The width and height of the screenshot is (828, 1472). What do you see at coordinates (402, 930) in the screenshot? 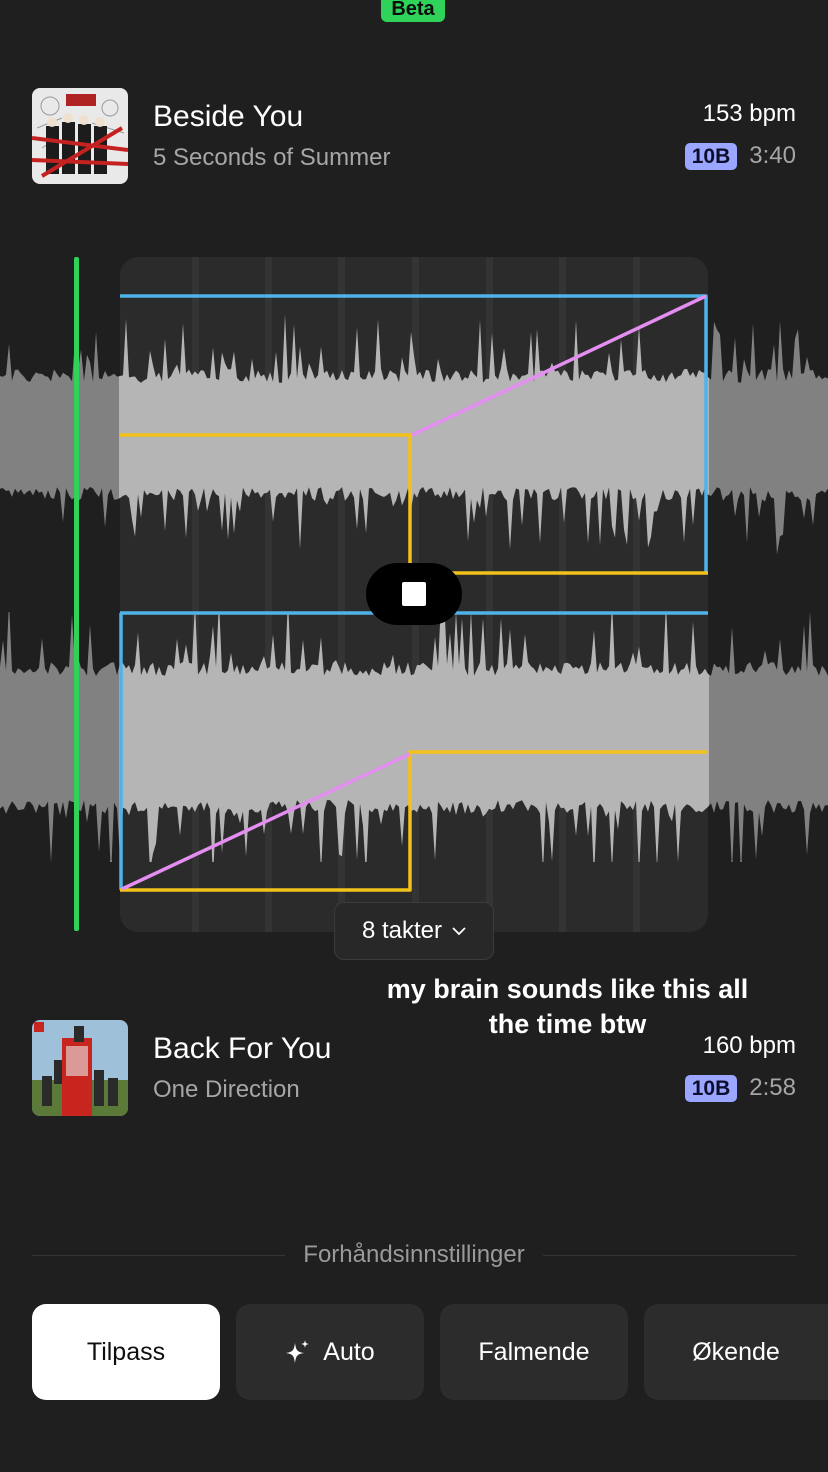
I see `bar-length-label: 8 takter` at bounding box center [402, 930].